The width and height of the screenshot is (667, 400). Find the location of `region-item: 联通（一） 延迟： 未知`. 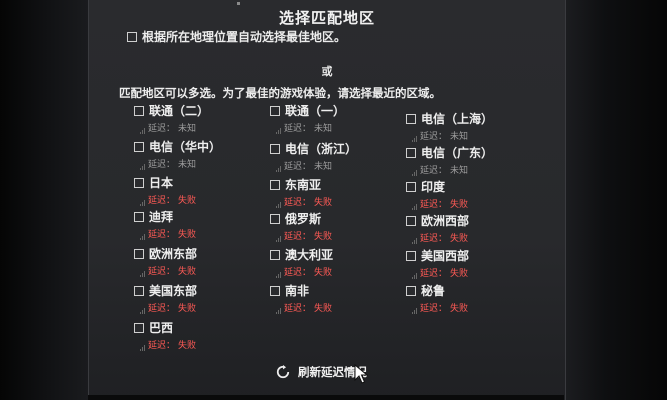

region-item: 联通（一） 延迟： 未知 is located at coordinates (337, 118).